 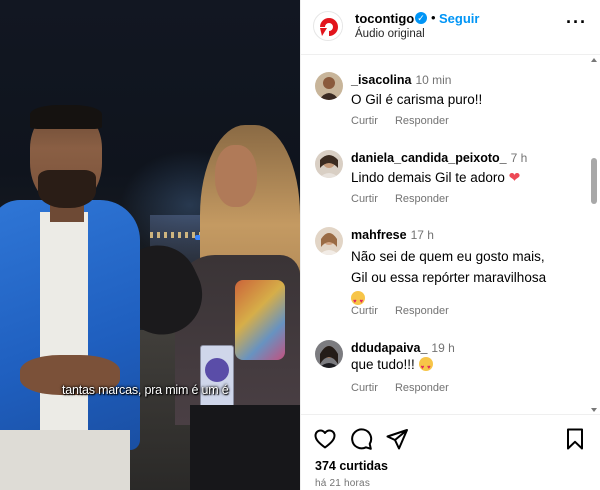 What do you see at coordinates (594, 60) in the screenshot?
I see `scroll-up-arrow-icon` at bounding box center [594, 60].